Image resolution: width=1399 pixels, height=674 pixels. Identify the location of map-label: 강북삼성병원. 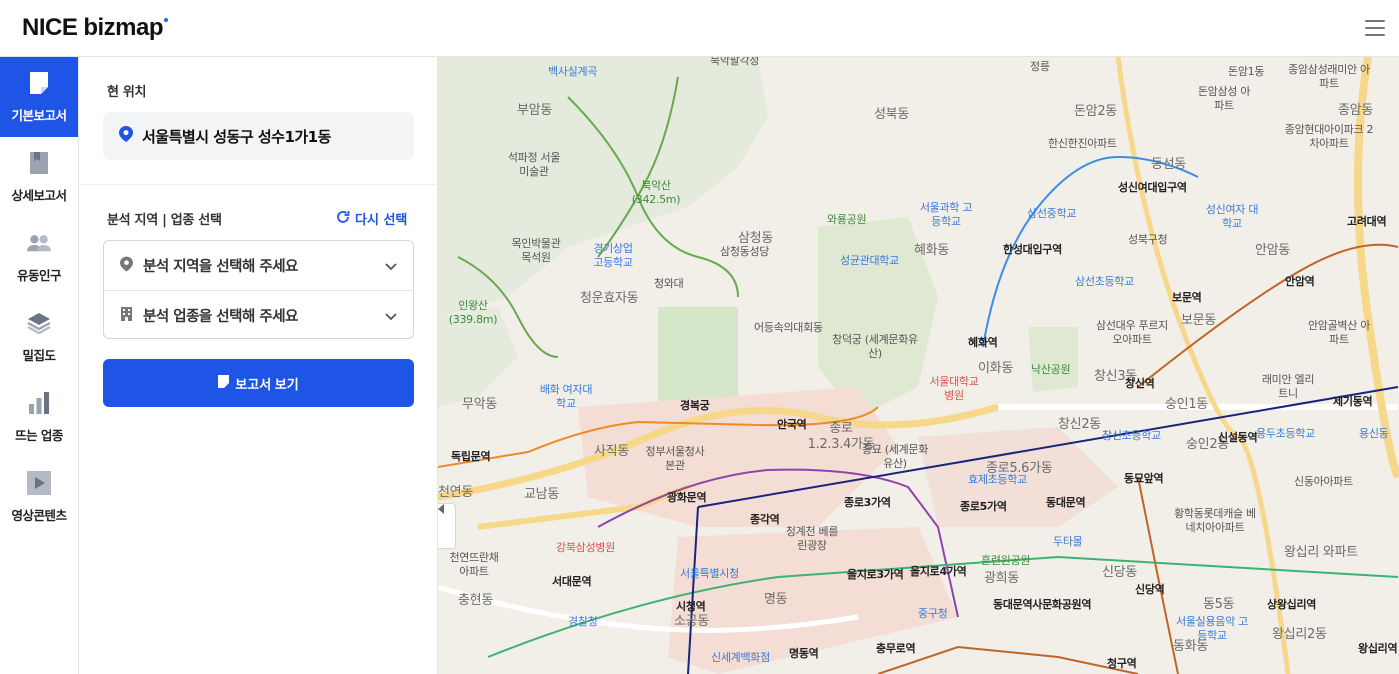
(585, 547).